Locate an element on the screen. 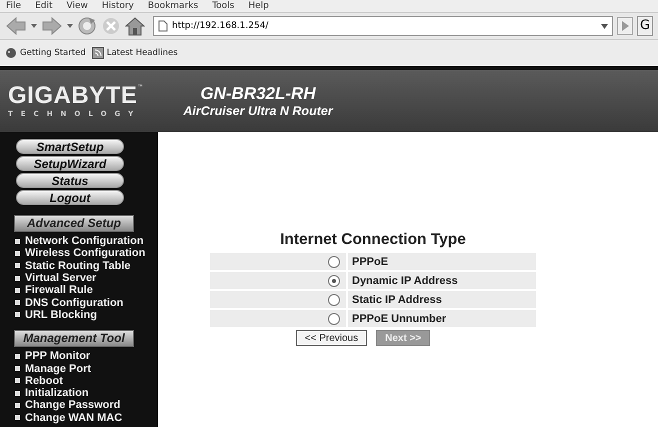 The image size is (658, 427). globe-icon is located at coordinates (11, 53).